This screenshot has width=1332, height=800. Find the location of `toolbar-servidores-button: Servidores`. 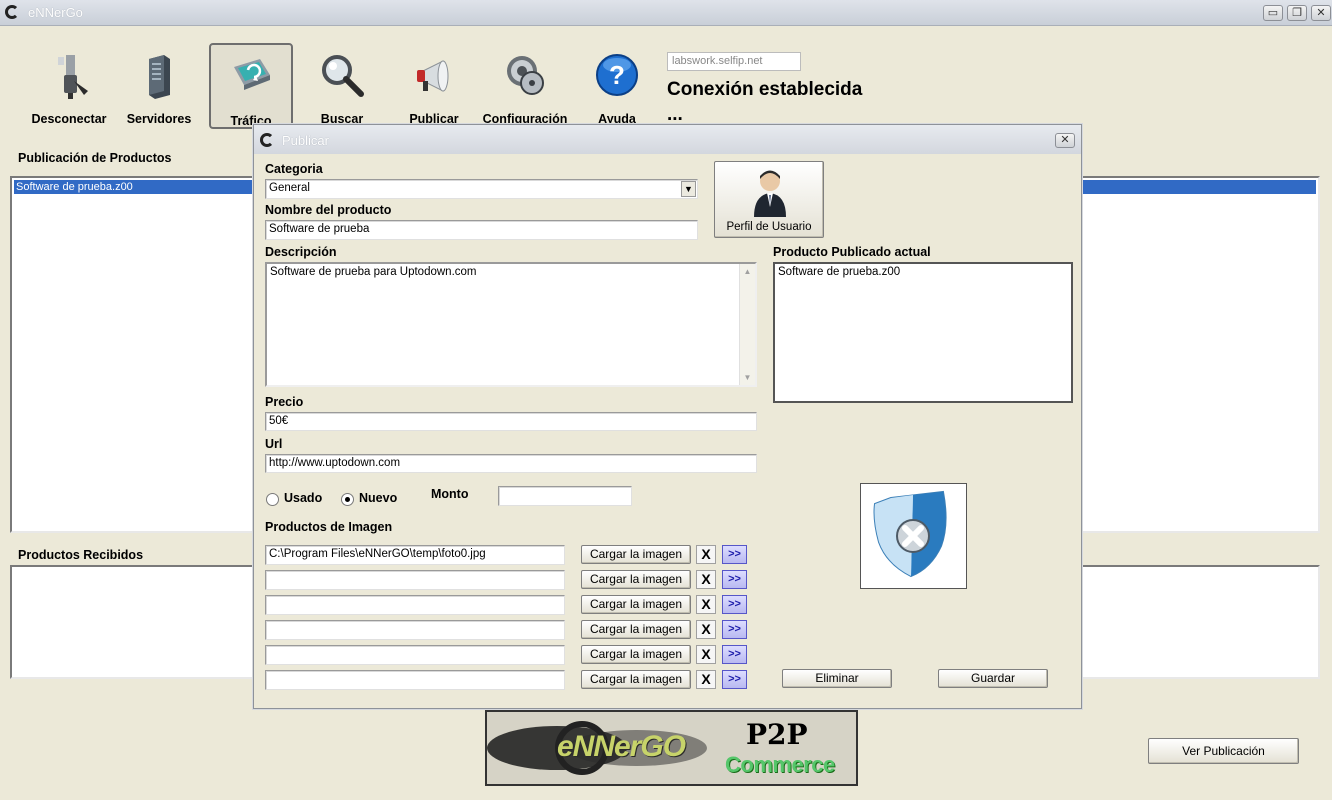

toolbar-servidores-button: Servidores is located at coordinates (159, 86).